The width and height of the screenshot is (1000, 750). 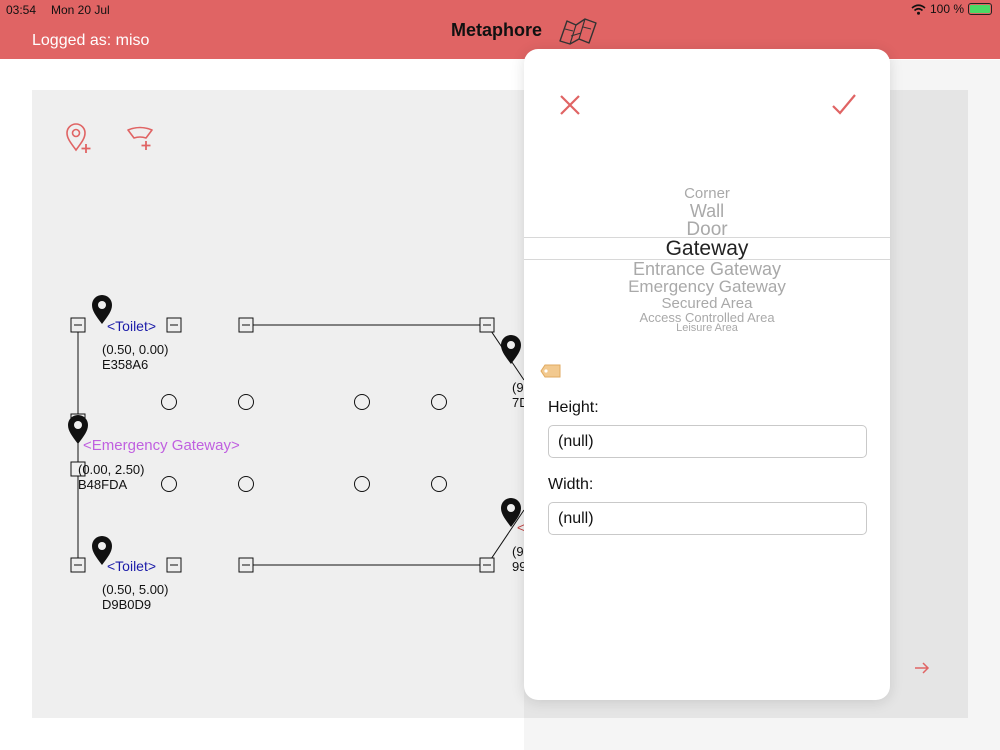 What do you see at coordinates (922, 668) in the screenshot?
I see `arrow-right-icon` at bounding box center [922, 668].